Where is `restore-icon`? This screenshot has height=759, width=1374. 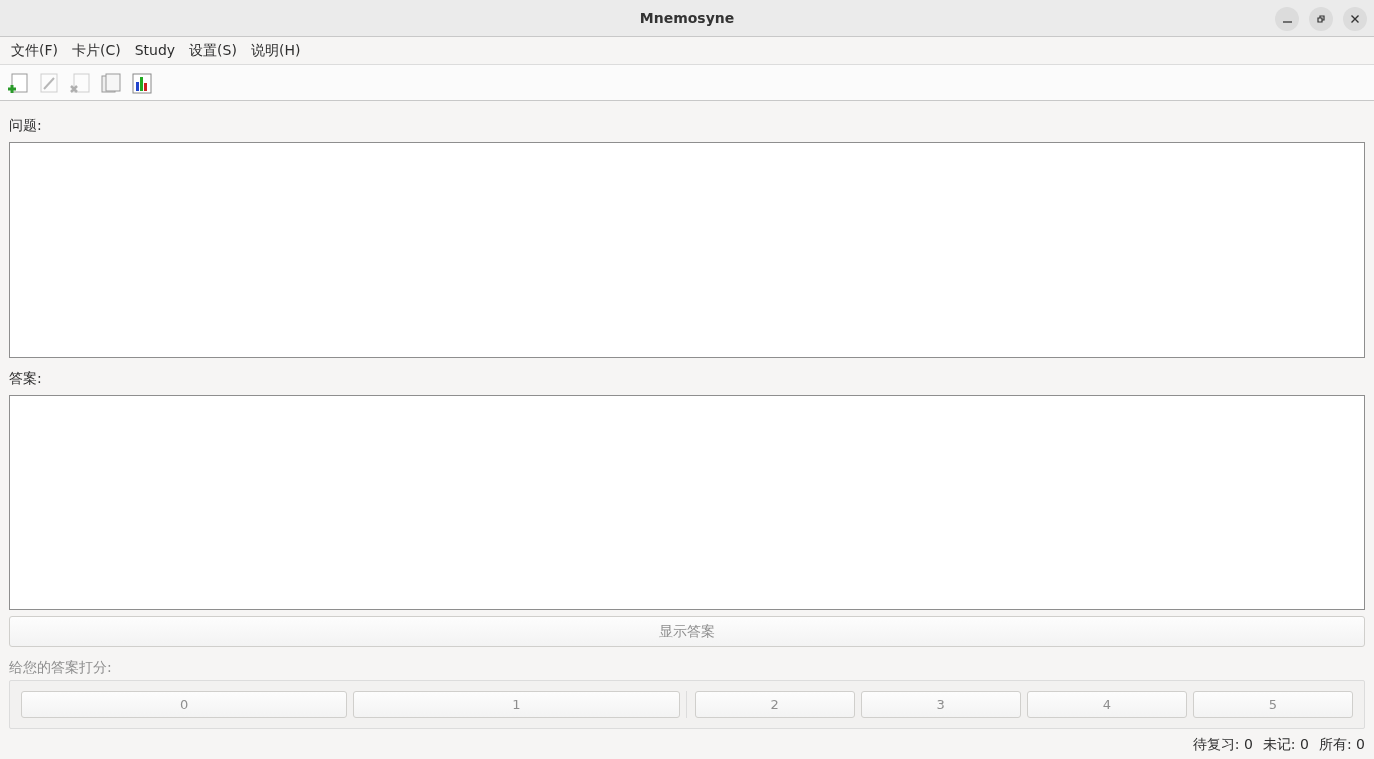
restore-icon is located at coordinates (1321, 19).